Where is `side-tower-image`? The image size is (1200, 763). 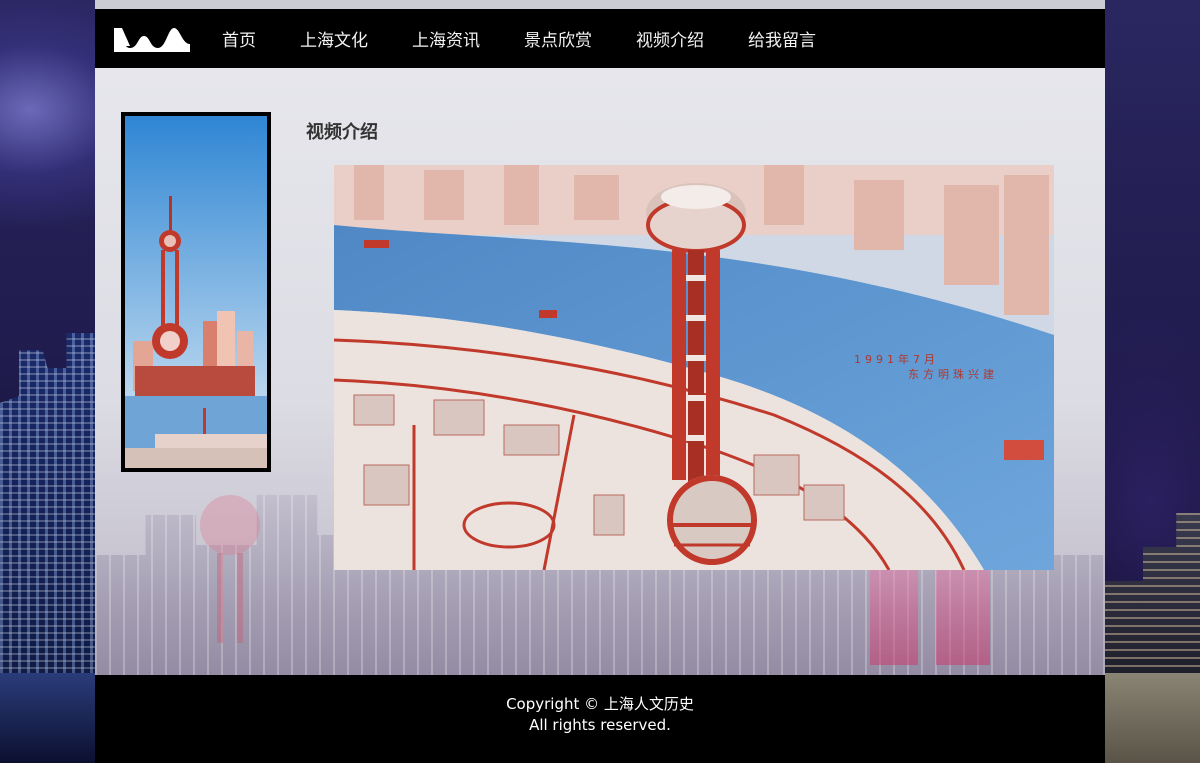
side-tower-image is located at coordinates (196, 292).